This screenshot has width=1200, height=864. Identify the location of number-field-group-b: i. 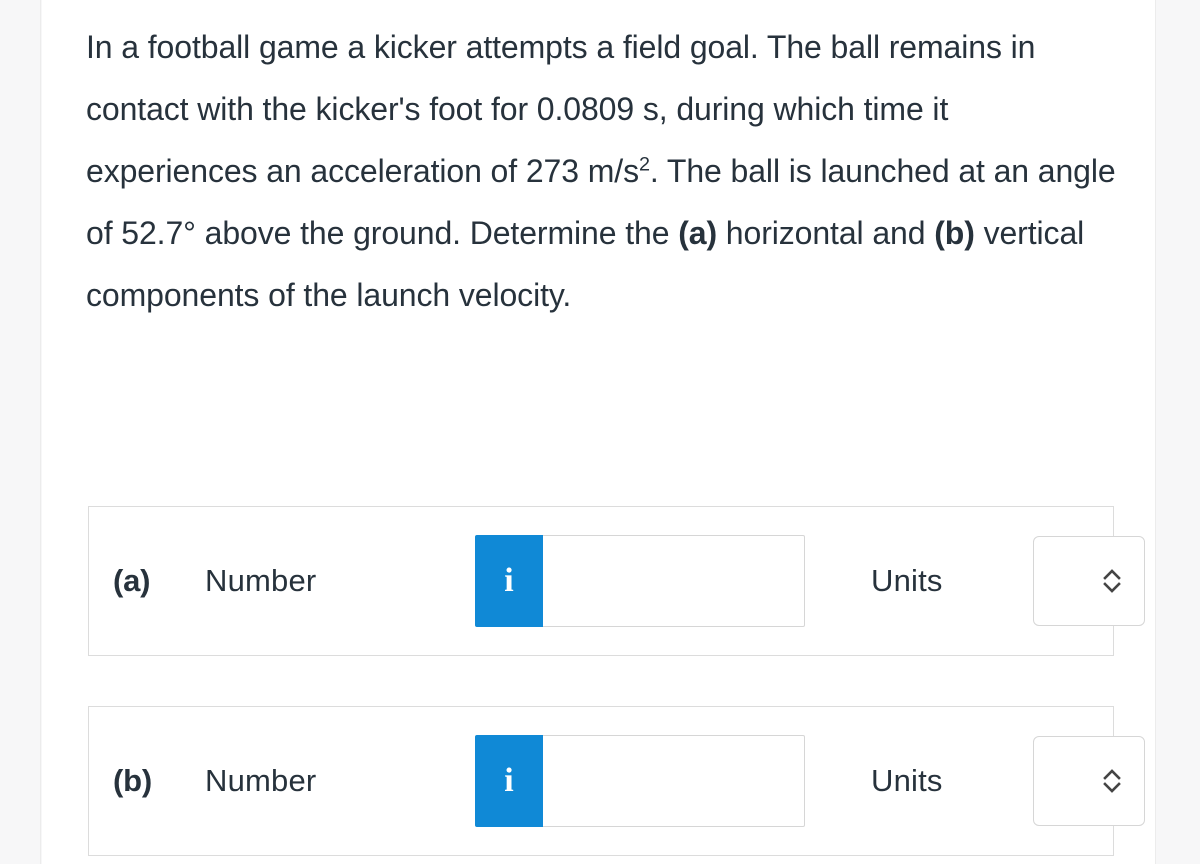
(640, 781).